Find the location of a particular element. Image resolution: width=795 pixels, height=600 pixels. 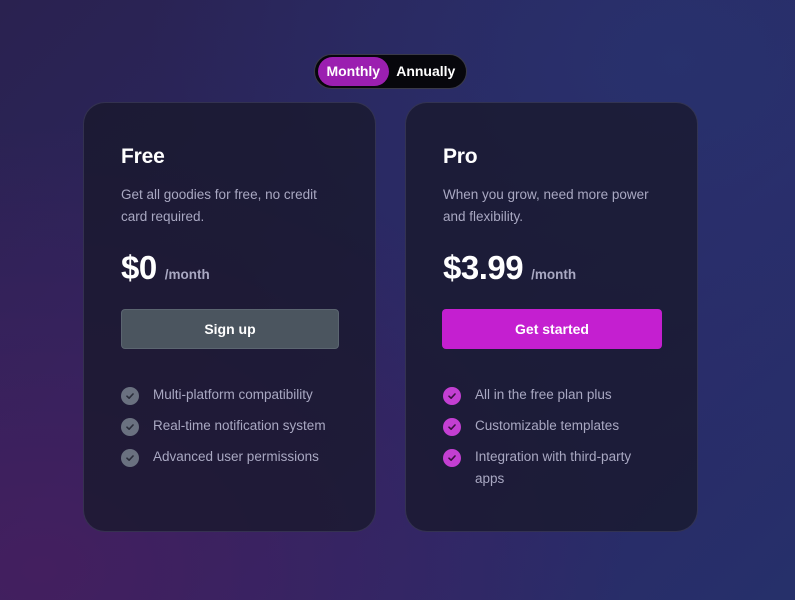

feature-item: Customizable templates is located at coordinates (553, 427).